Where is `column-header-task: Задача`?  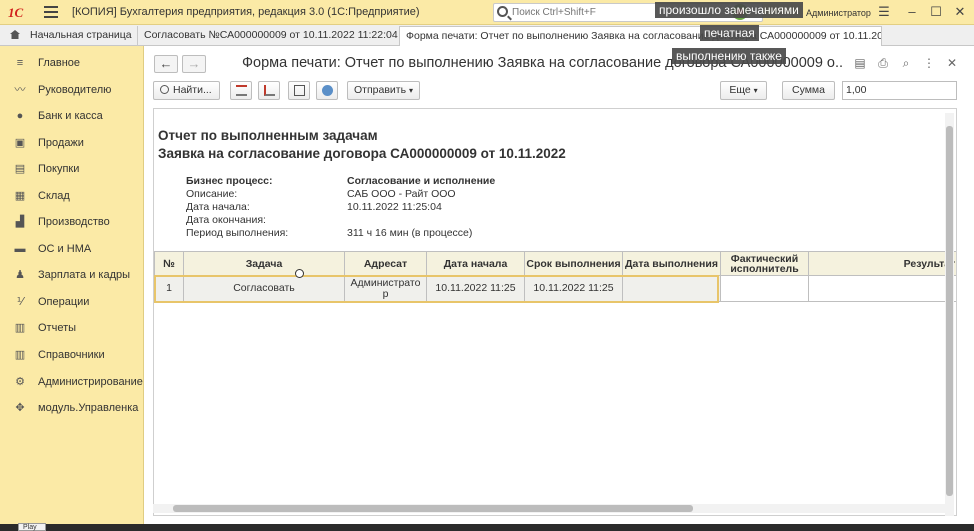
column-header-task: Задача is located at coordinates (264, 263).